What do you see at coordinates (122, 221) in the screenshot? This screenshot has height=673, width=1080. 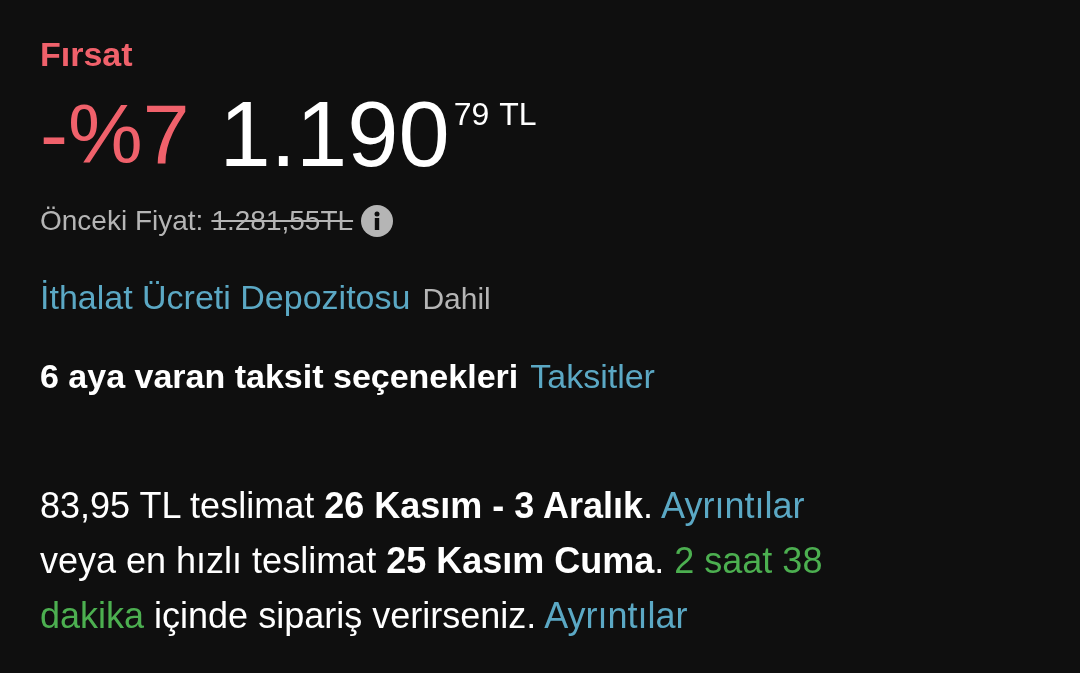 I see `previous-price-label: Önceki Fiyat:` at bounding box center [122, 221].